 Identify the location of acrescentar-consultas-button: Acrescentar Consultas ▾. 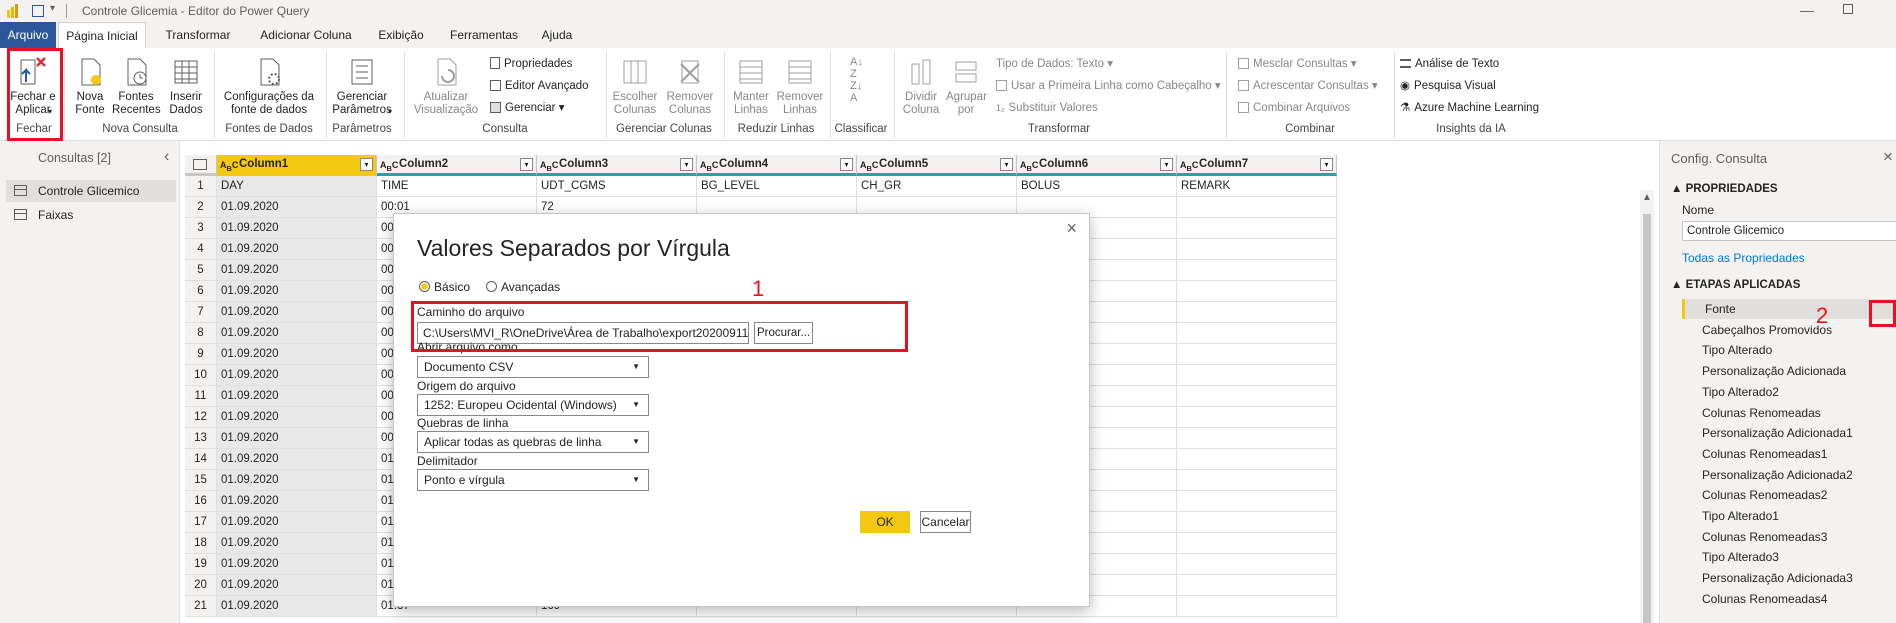
(1308, 86).